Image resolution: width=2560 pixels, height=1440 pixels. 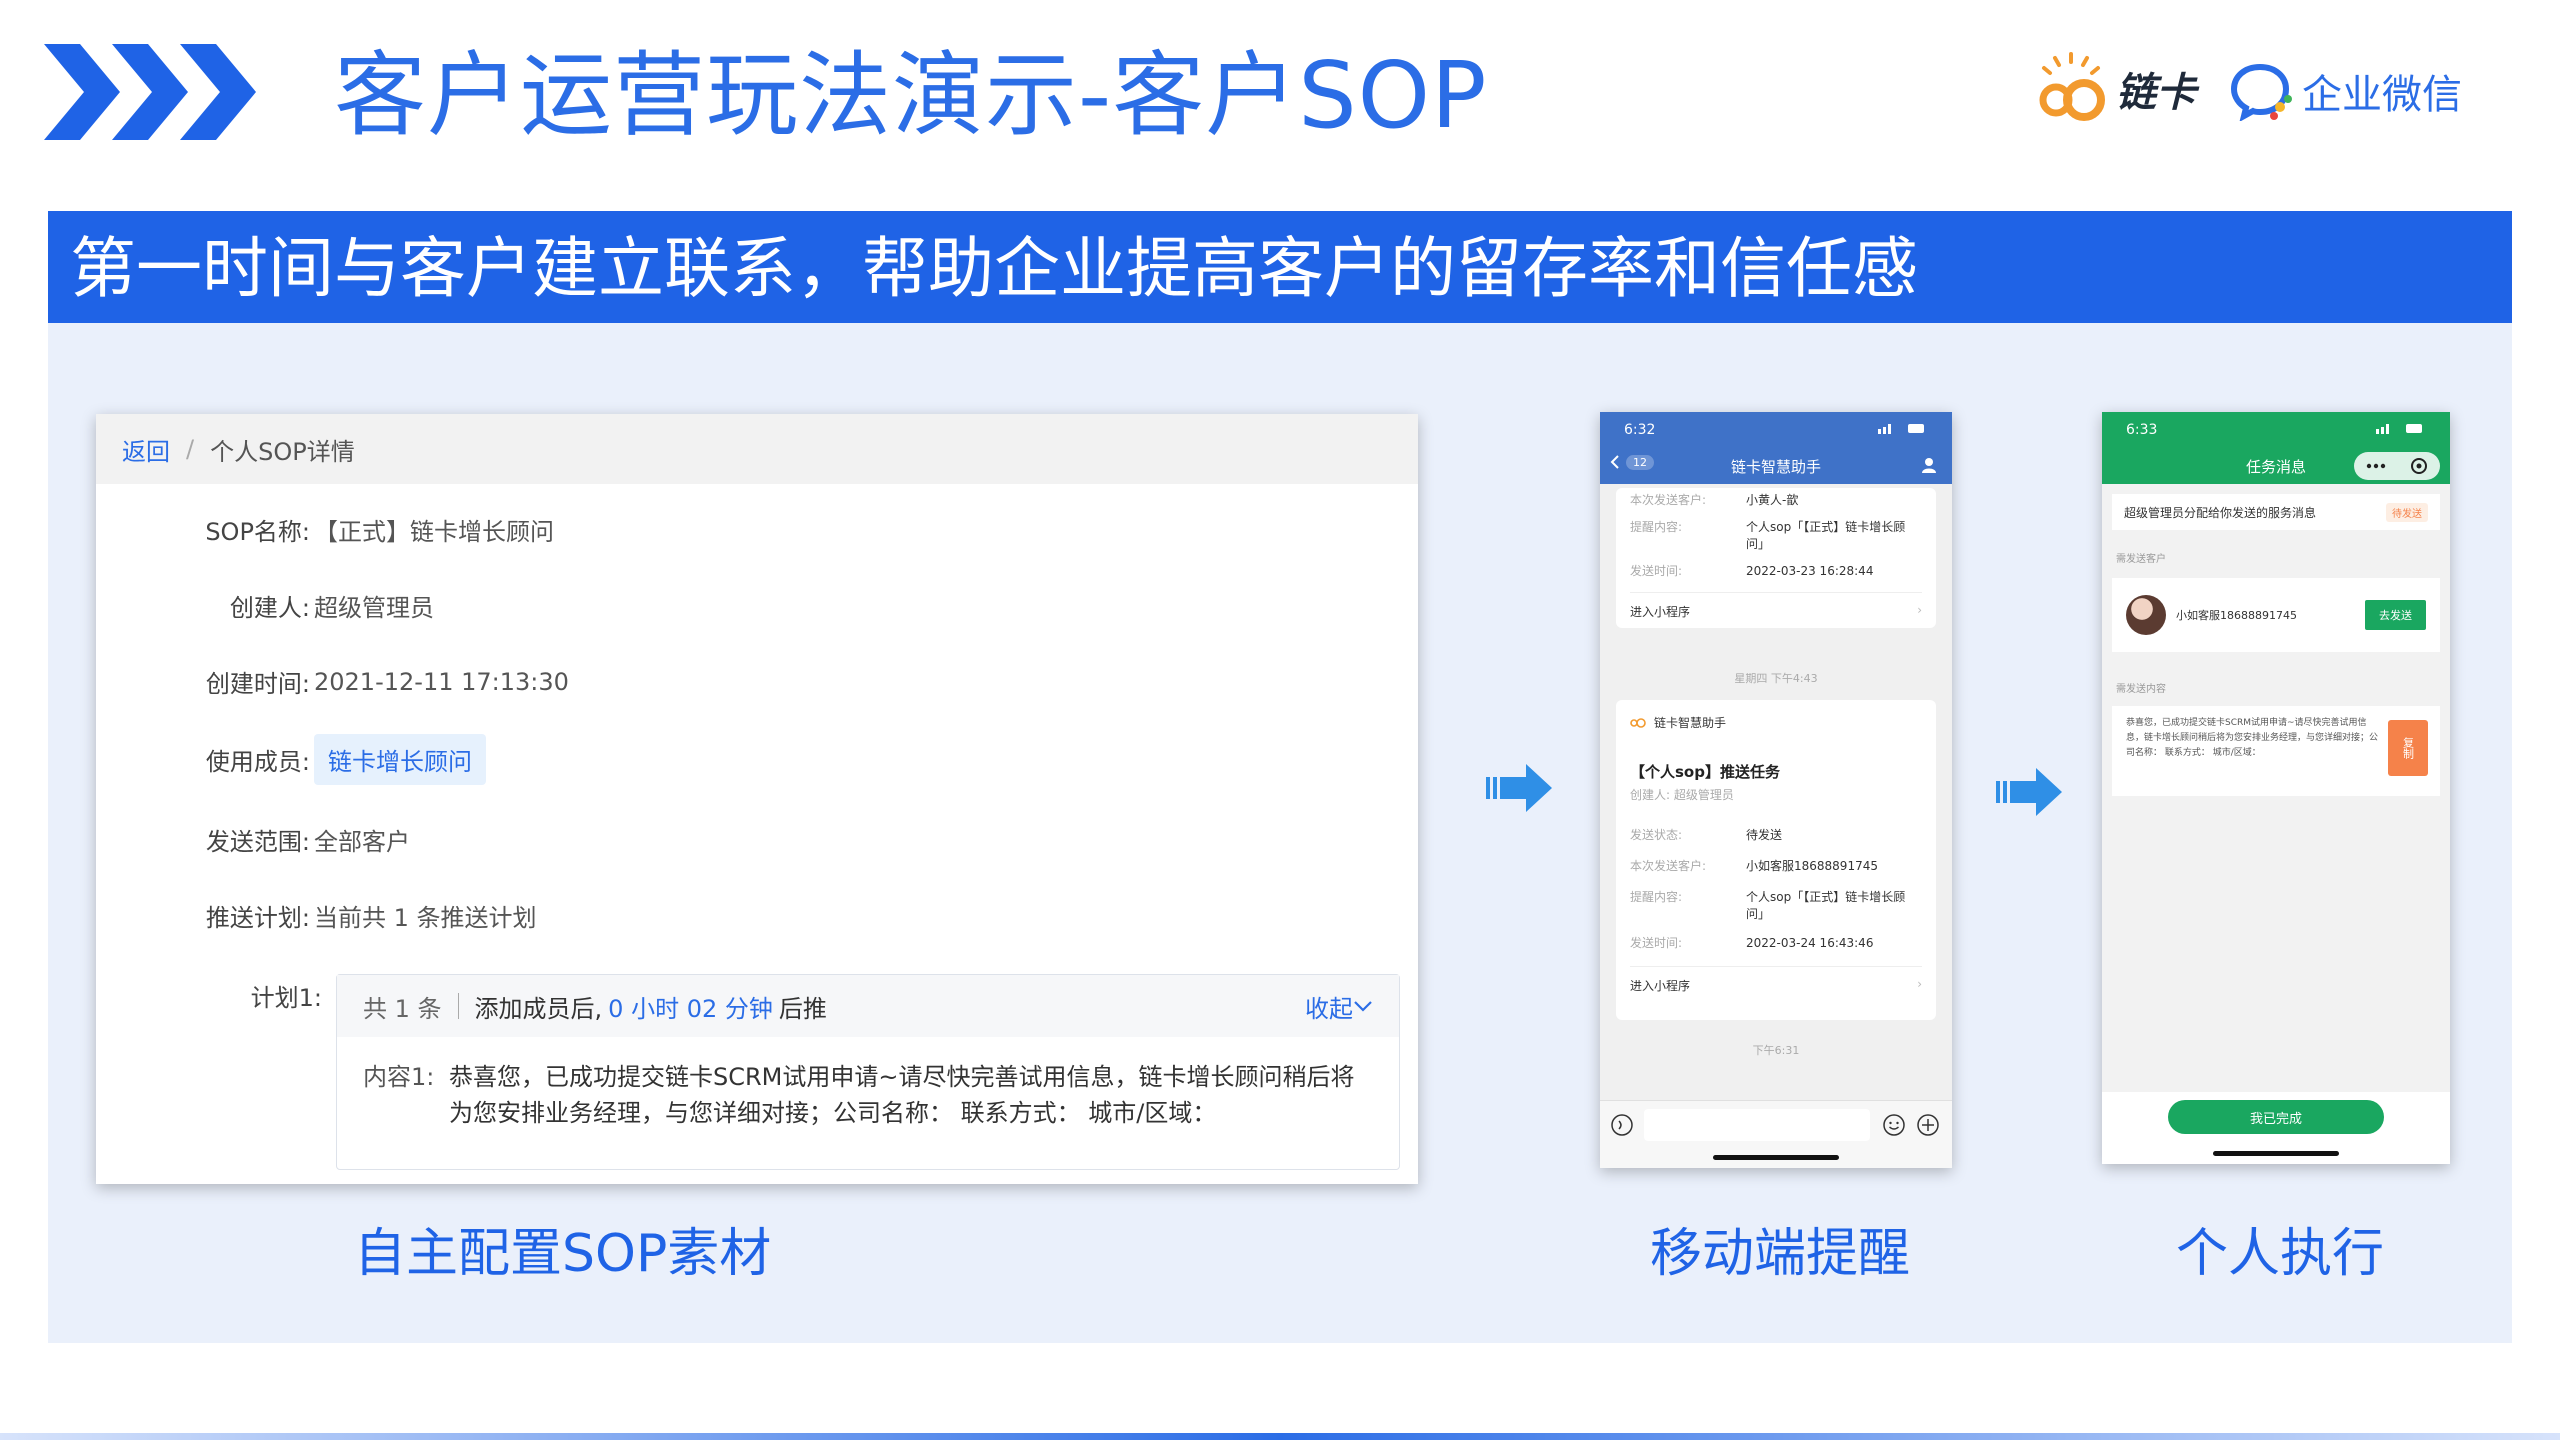 I want to click on arrow-right-icon, so click(x=2029, y=792).